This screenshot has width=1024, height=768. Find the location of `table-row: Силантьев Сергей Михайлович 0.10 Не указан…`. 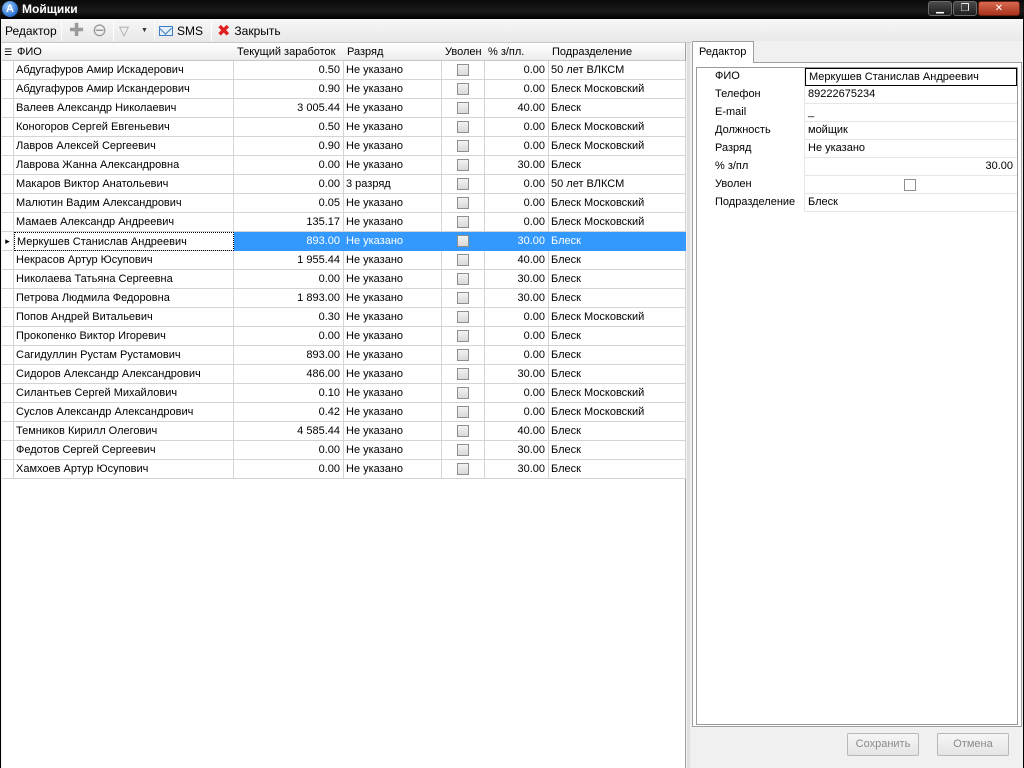

table-row: Силантьев Сергей Михайлович 0.10 Не указан… is located at coordinates (344, 393).